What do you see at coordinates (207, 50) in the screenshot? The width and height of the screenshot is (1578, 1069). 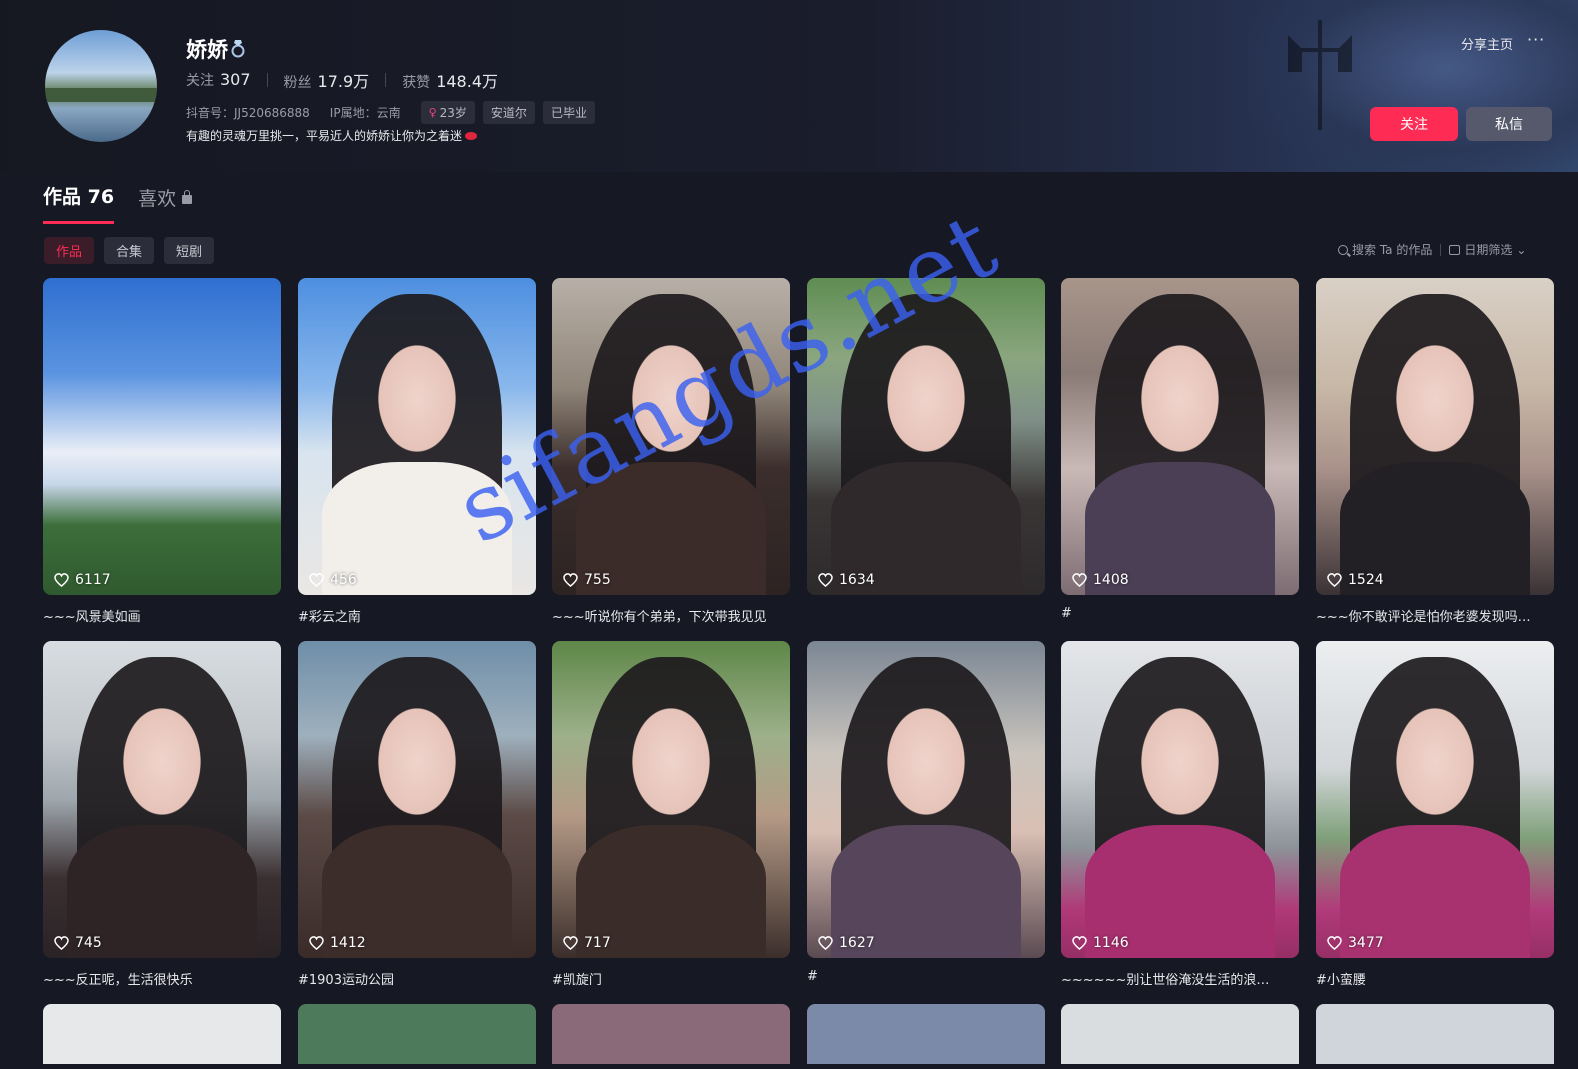 I see `nickname: 娇娇` at bounding box center [207, 50].